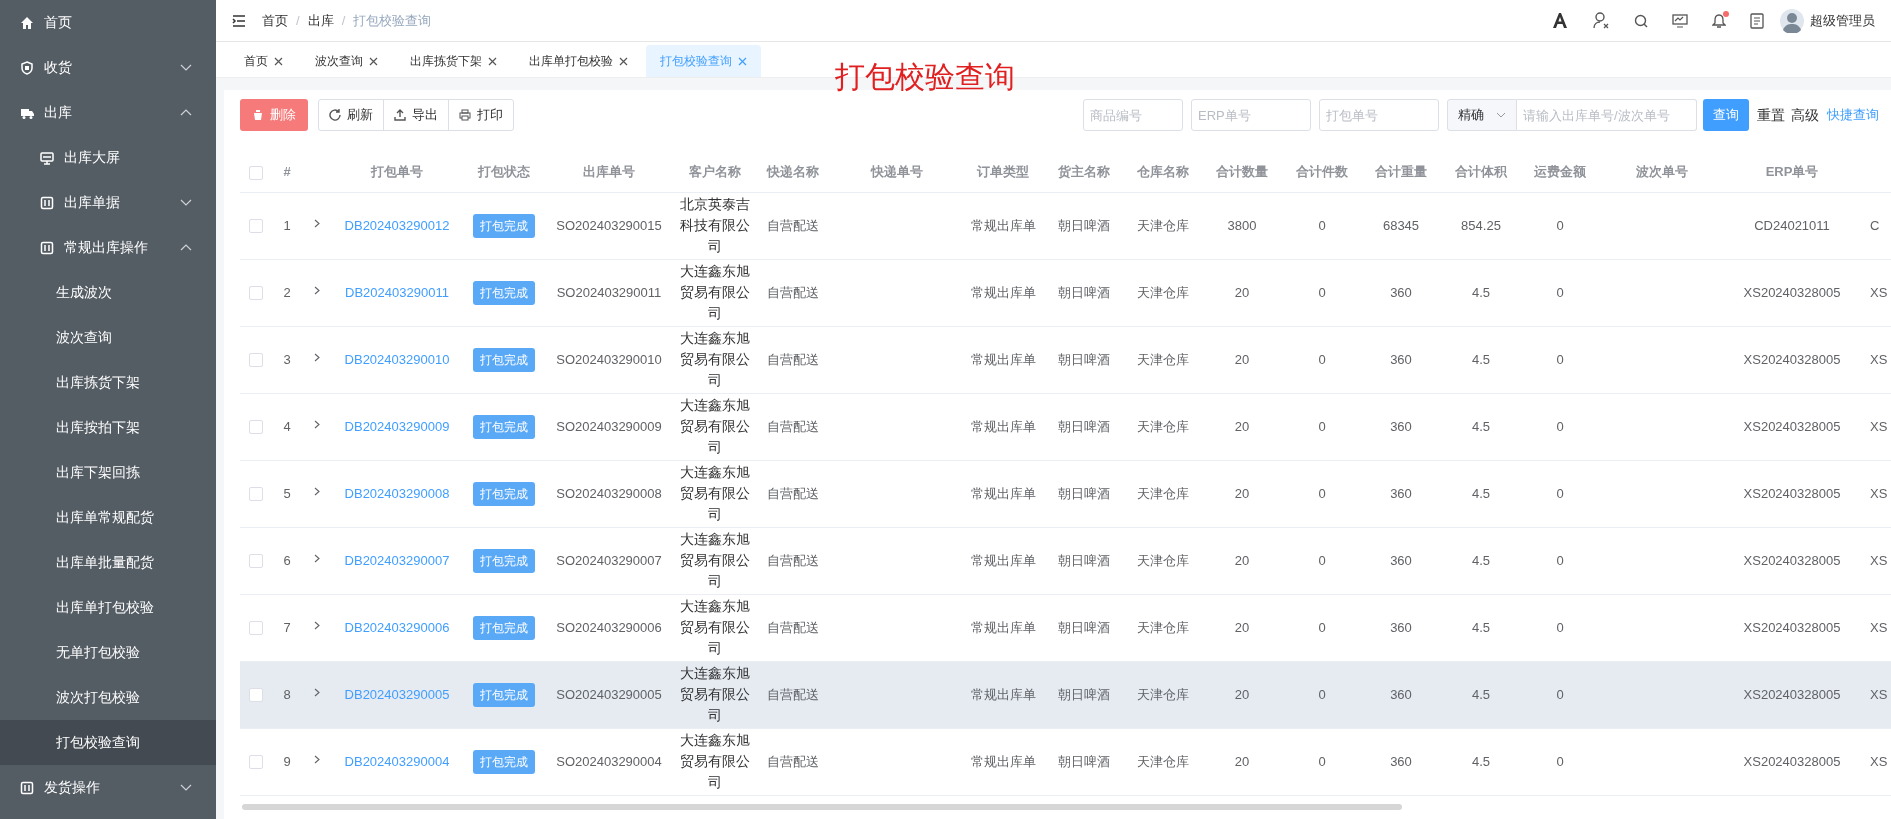 The width and height of the screenshot is (1891, 819). Describe the element at coordinates (1601, 20) in the screenshot. I see `user-icon` at that location.